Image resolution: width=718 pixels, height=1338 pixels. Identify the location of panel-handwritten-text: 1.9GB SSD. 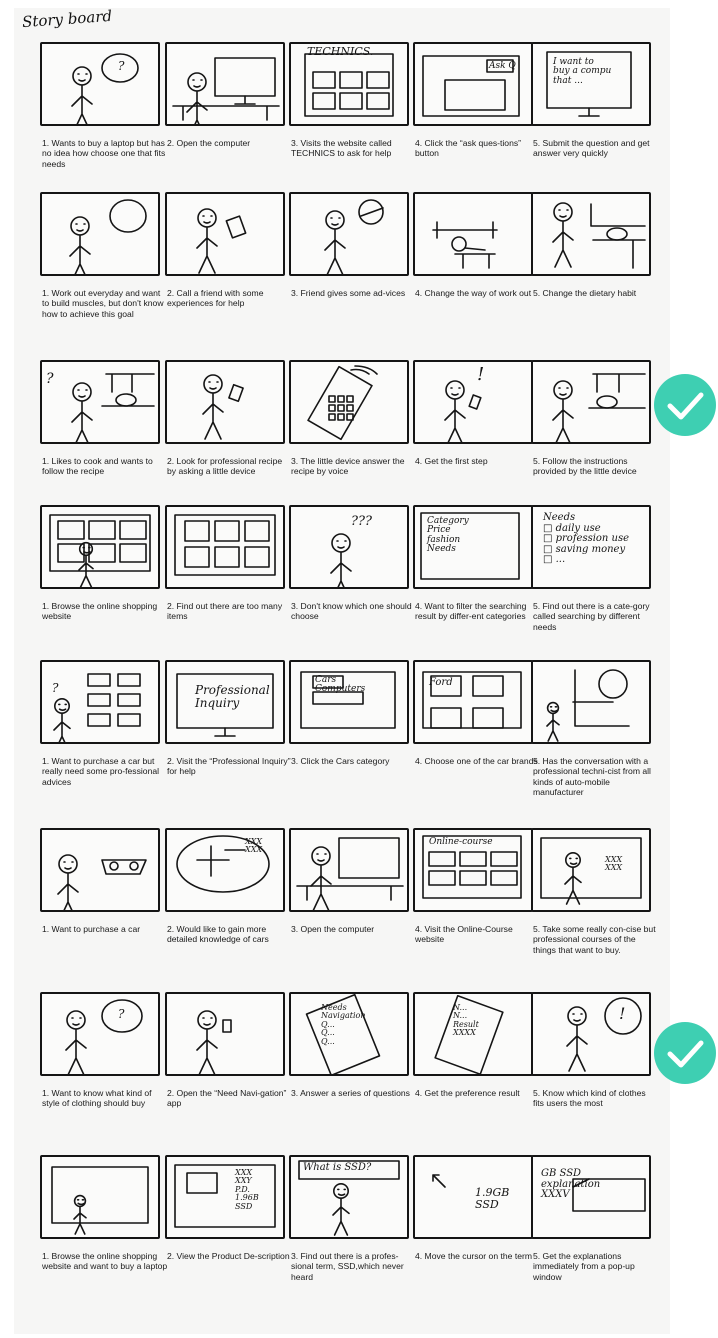
(492, 1198).